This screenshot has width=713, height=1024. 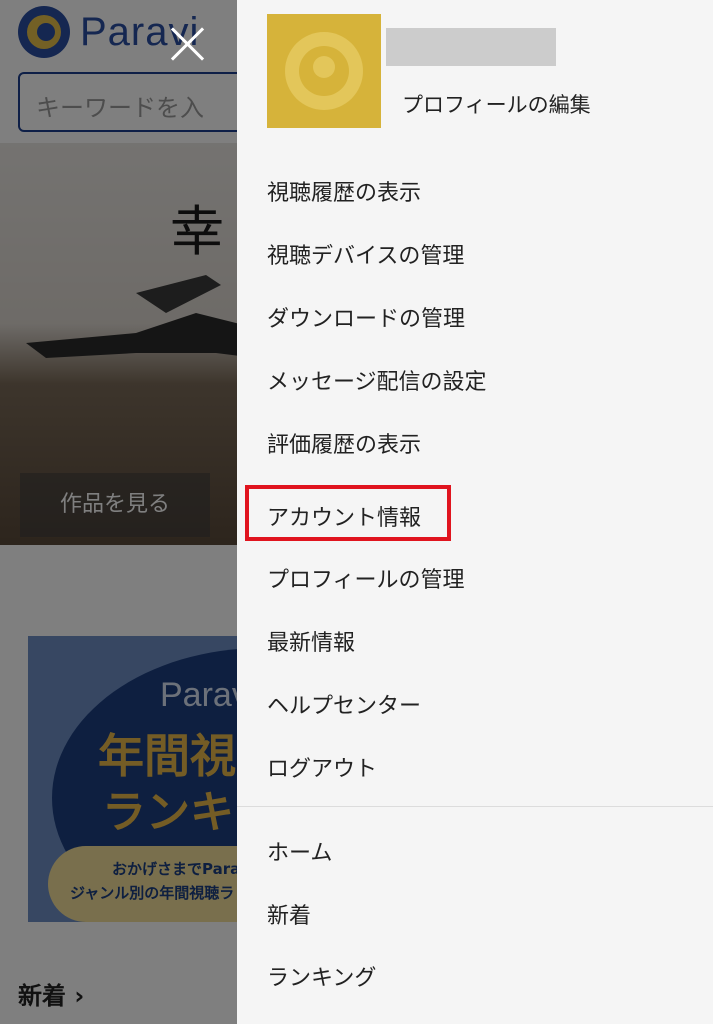 What do you see at coordinates (366, 578) in the screenshot?
I see `menu-item-profile-management: プロフィールの管理` at bounding box center [366, 578].